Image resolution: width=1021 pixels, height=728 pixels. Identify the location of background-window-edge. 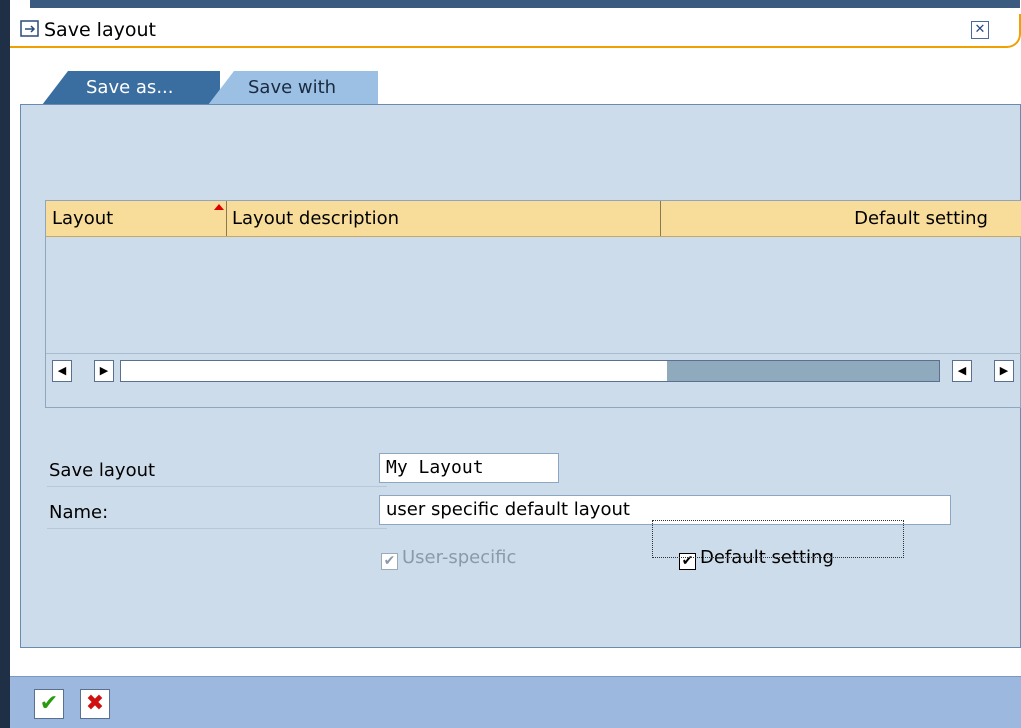
(5, 364).